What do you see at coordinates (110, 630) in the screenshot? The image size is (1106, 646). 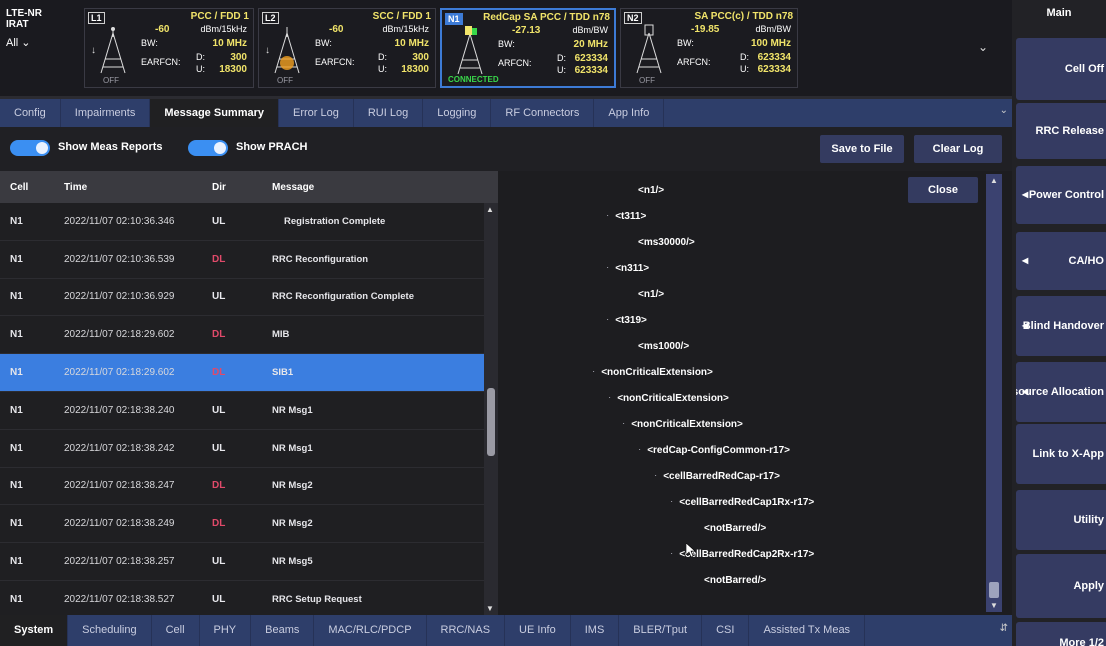 I see `bottom-tab-scheduling: Scheduling` at bounding box center [110, 630].